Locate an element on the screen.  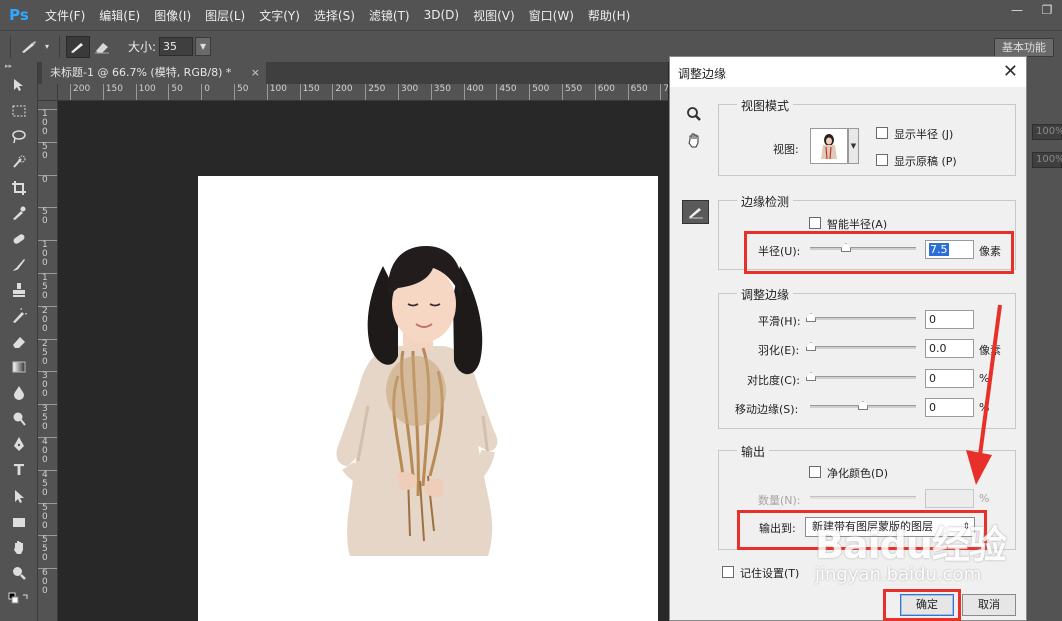
dialog-title: 调整边缘 is located at coordinates (702, 74).